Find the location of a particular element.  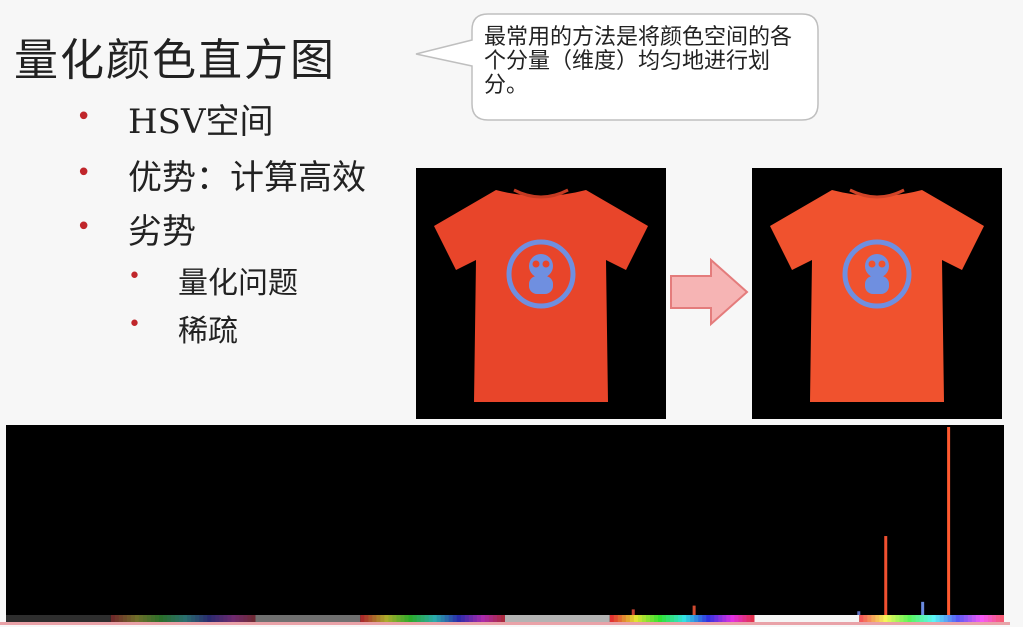

sub-bullet-item: • 稀疏 is located at coordinates (183, 328).